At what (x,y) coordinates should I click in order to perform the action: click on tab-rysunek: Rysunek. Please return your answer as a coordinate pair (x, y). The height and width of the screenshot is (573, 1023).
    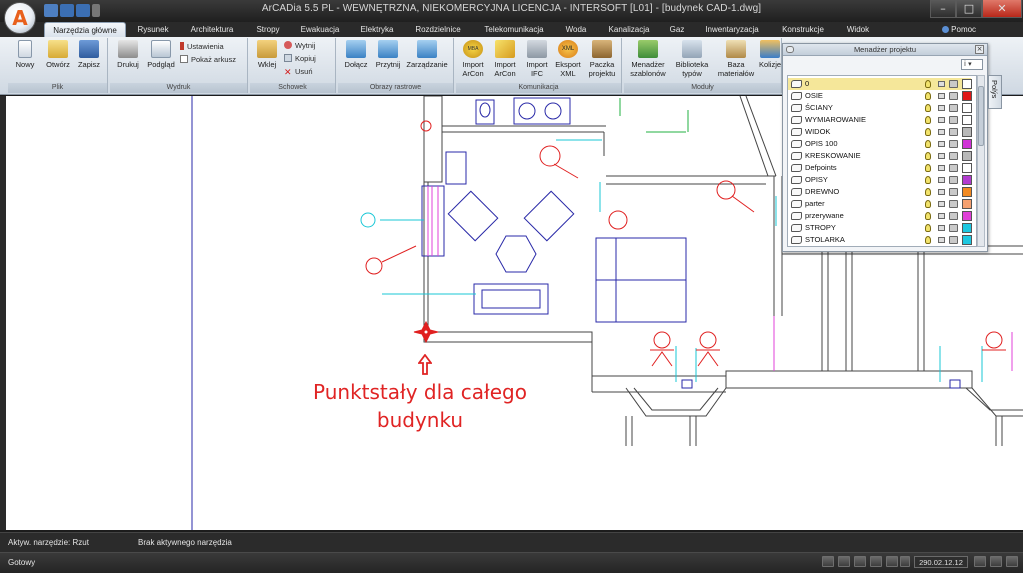
    Looking at the image, I should click on (153, 29).